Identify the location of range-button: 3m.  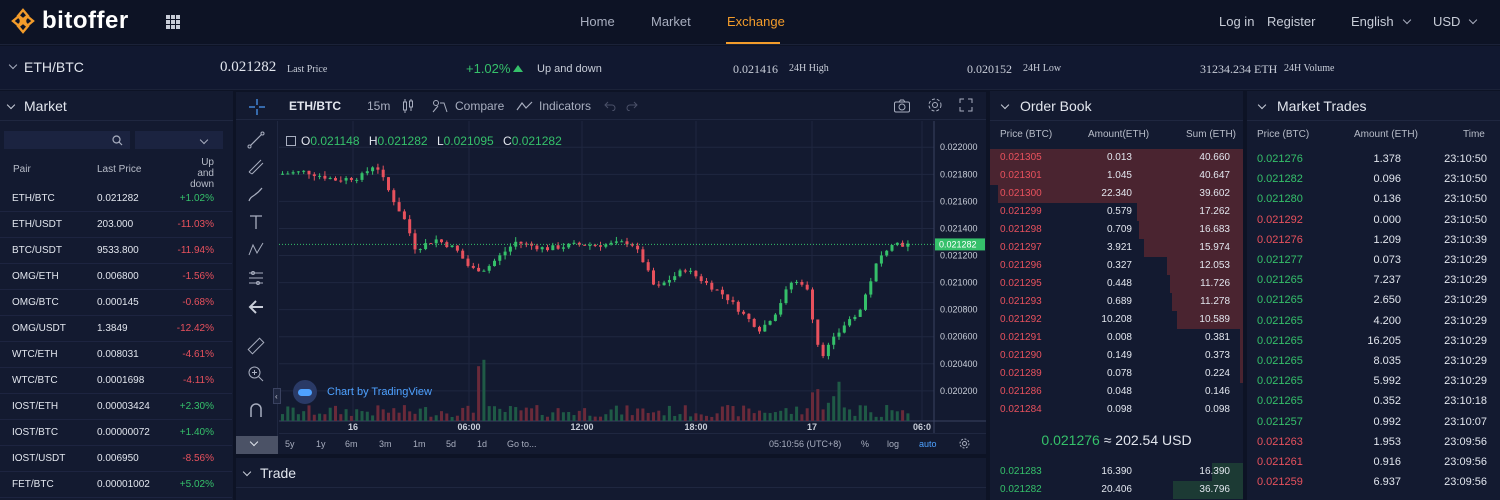
(385, 444).